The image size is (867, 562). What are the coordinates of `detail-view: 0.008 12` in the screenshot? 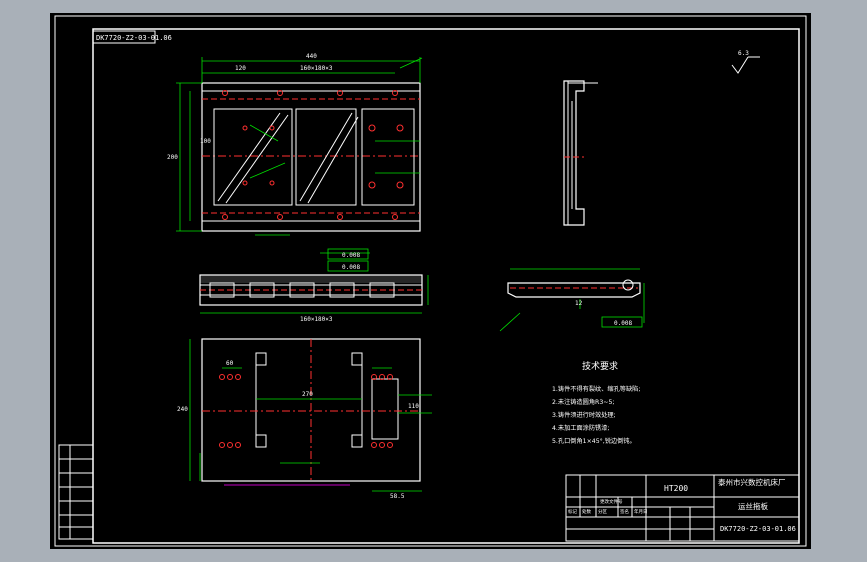 It's located at (572, 300).